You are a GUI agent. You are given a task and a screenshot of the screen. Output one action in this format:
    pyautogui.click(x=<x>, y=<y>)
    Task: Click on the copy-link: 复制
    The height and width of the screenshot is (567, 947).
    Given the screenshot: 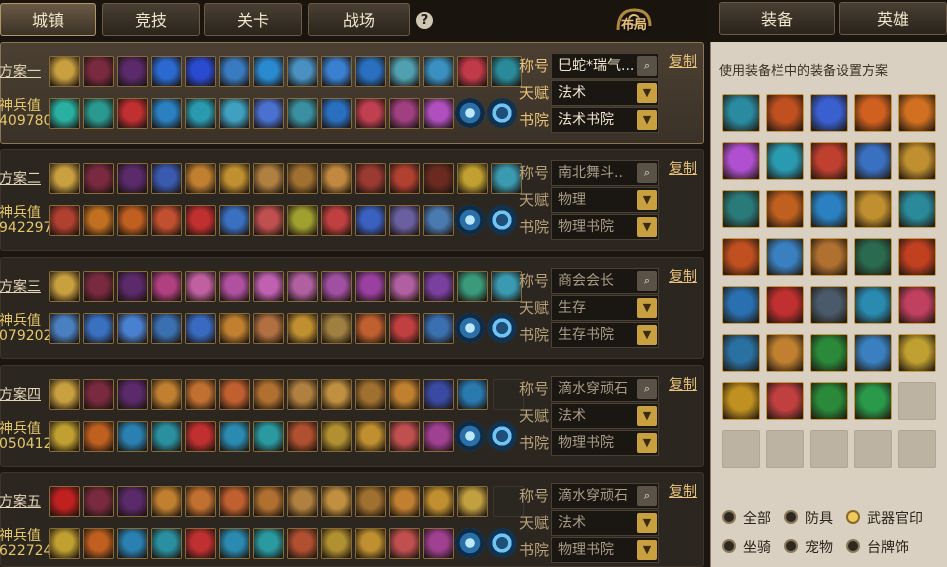 What is the action you would take?
    pyautogui.click(x=683, y=276)
    